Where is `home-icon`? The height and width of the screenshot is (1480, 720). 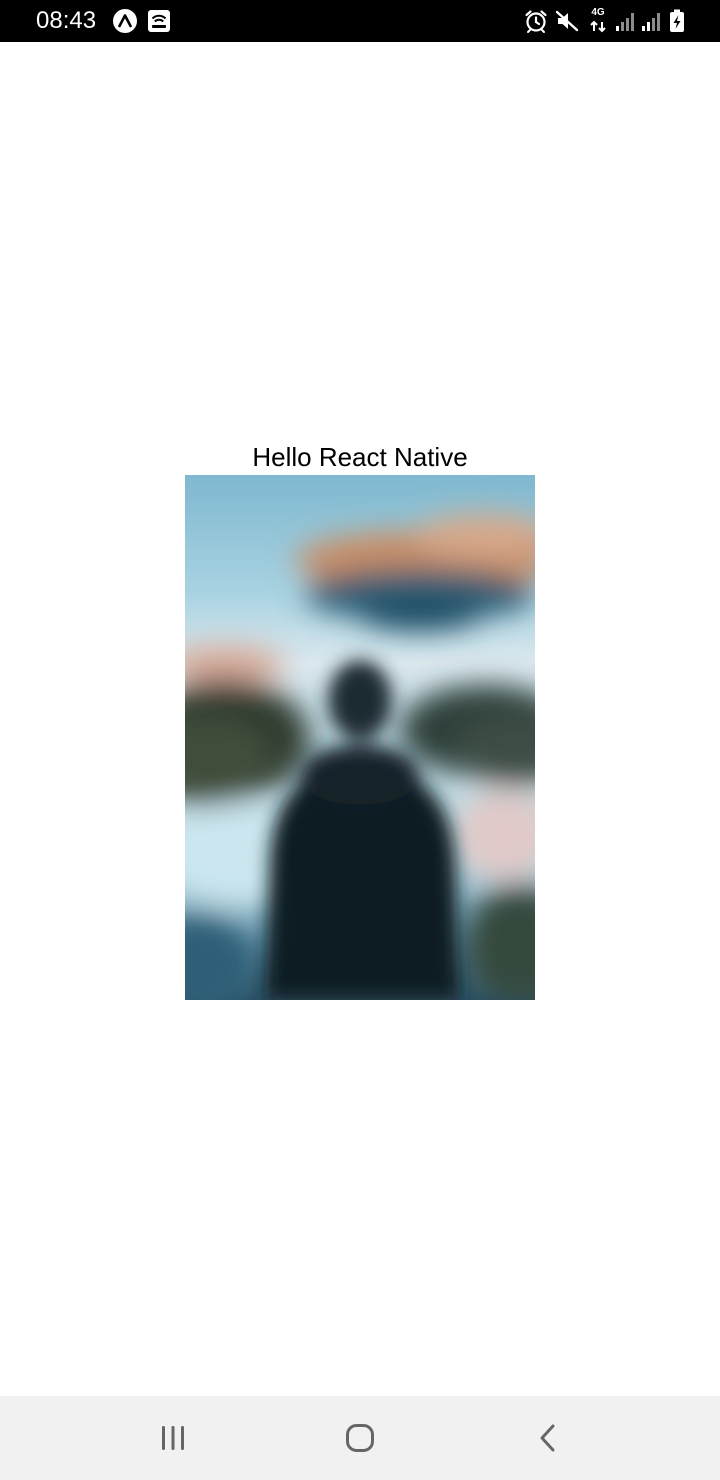
home-icon is located at coordinates (360, 1438).